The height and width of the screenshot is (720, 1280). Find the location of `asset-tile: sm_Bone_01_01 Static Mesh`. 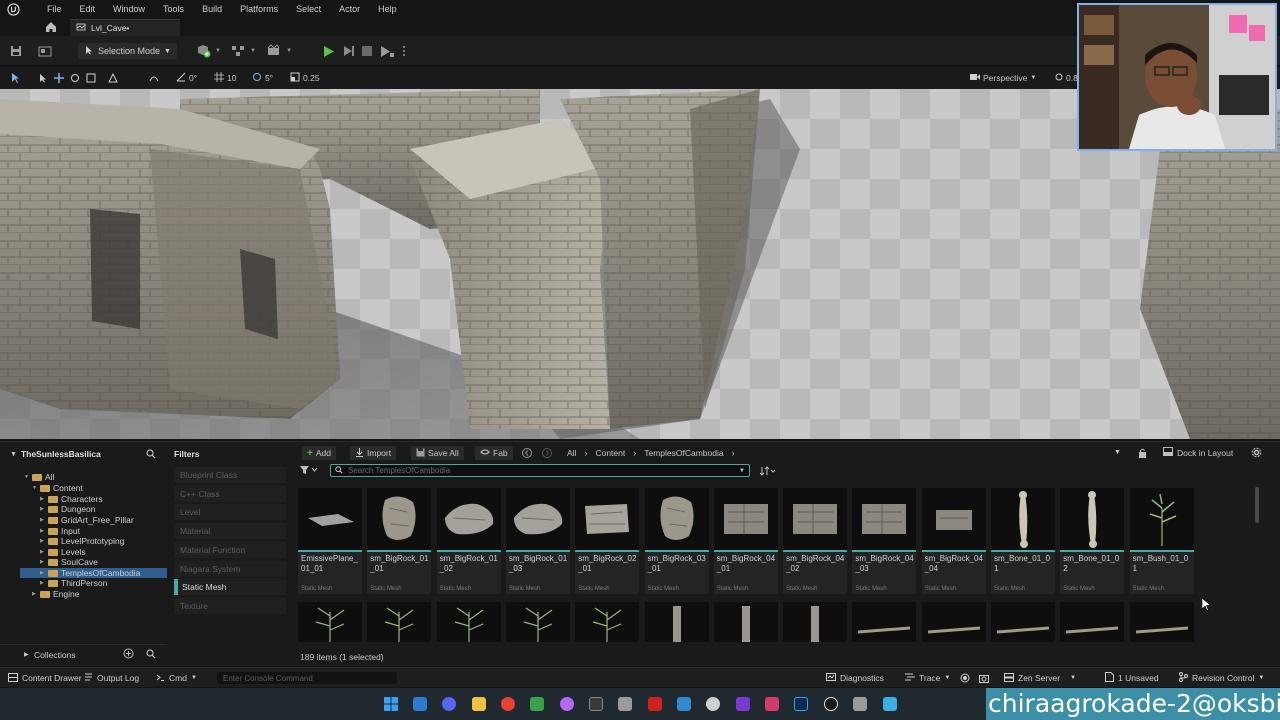

asset-tile: sm_Bone_01_01 Static Mesh is located at coordinates (1023, 541).